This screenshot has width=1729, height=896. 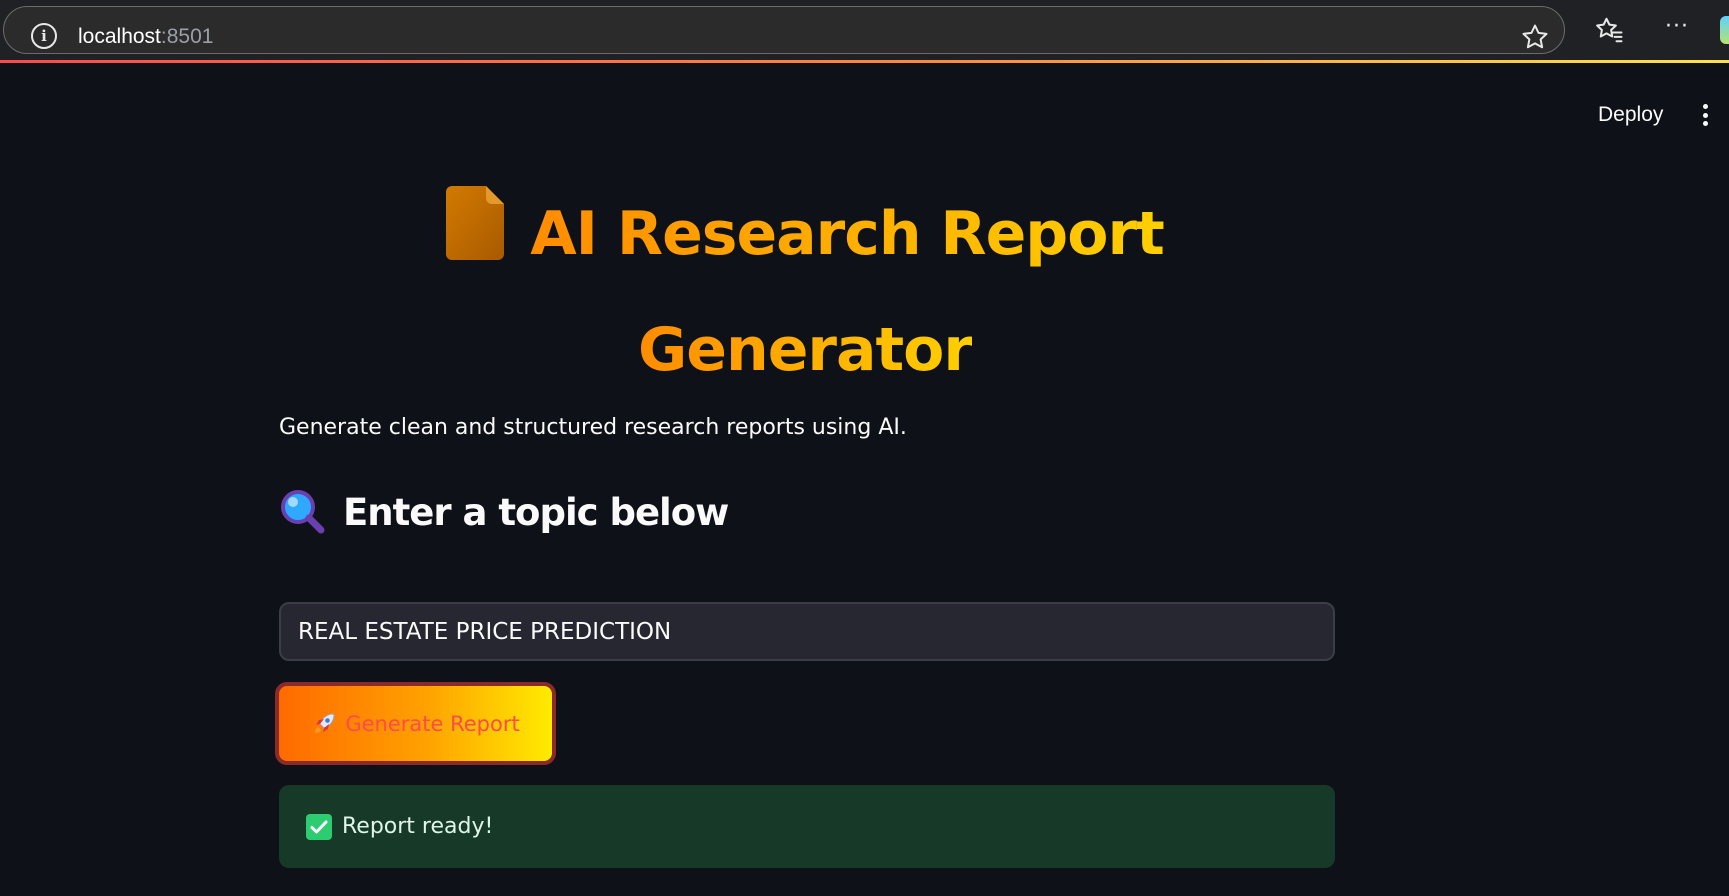 What do you see at coordinates (325, 722) in the screenshot?
I see `rocket-icon` at bounding box center [325, 722].